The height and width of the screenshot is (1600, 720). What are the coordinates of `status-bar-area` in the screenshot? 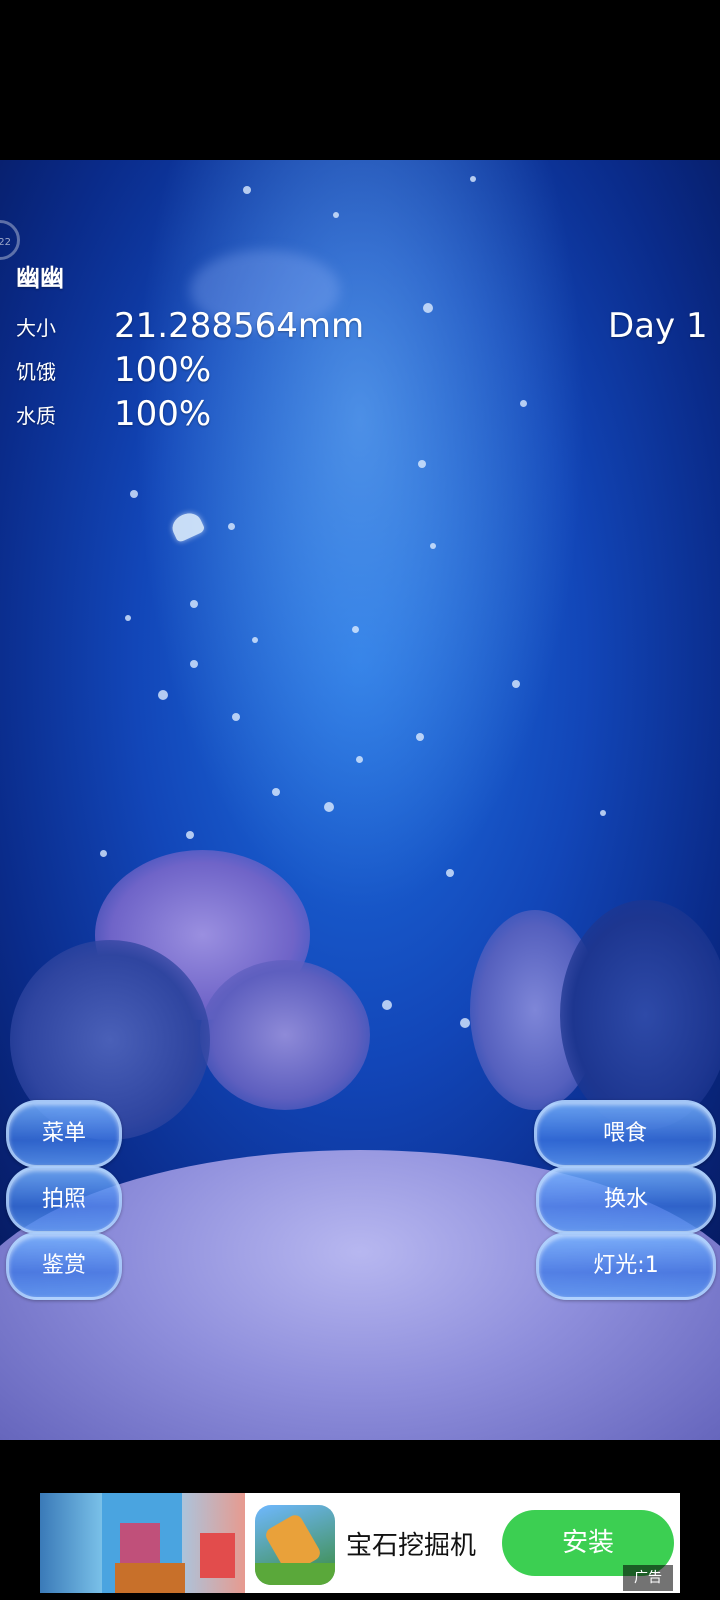 It's located at (360, 80).